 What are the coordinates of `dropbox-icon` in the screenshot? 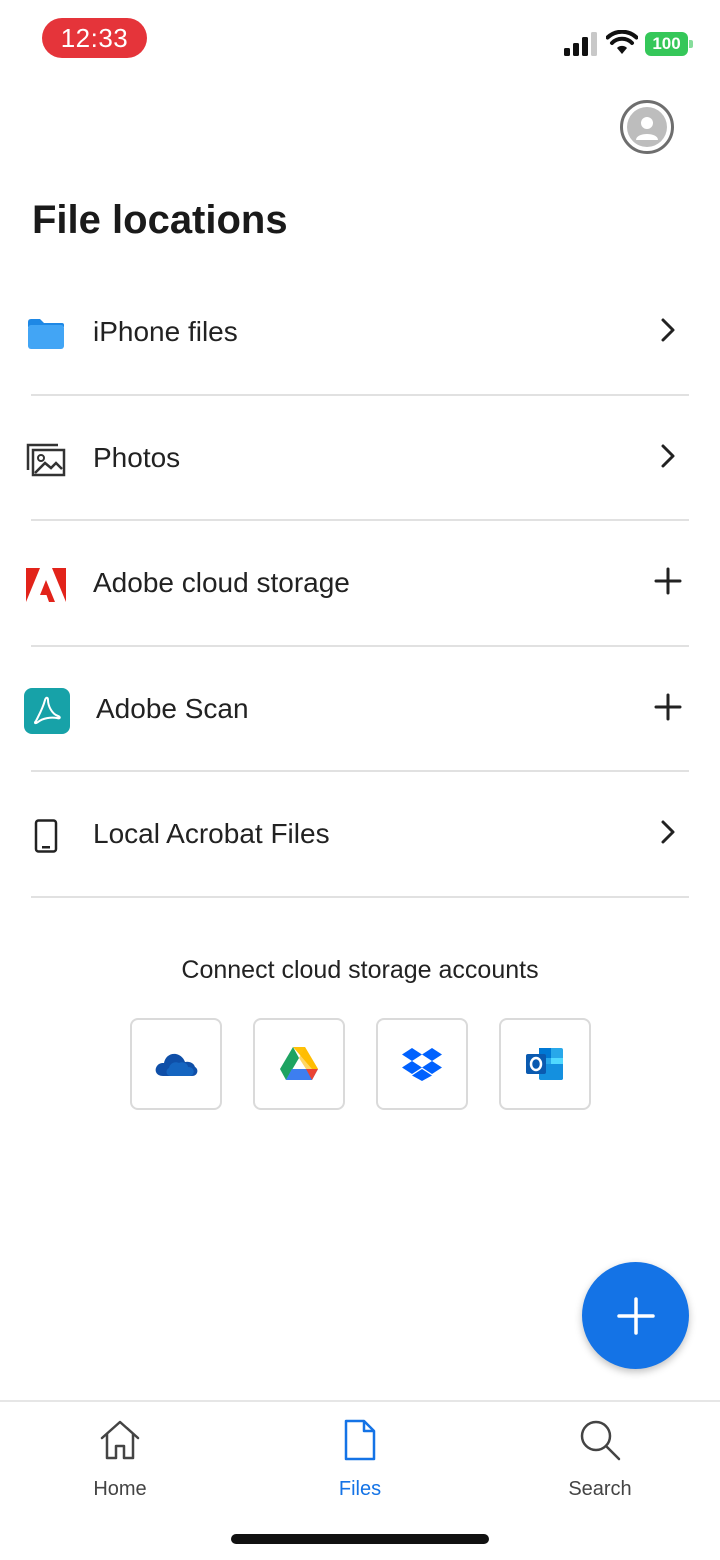 It's located at (422, 1064).